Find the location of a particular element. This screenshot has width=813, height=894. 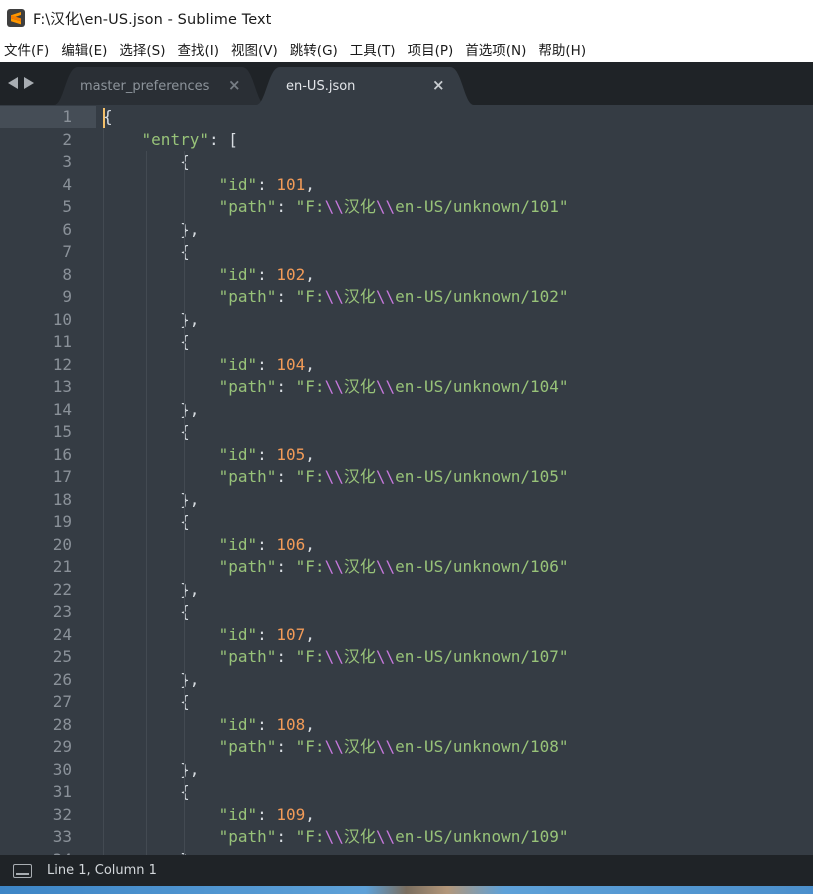

indent-guide is located at coordinates (103, 491).